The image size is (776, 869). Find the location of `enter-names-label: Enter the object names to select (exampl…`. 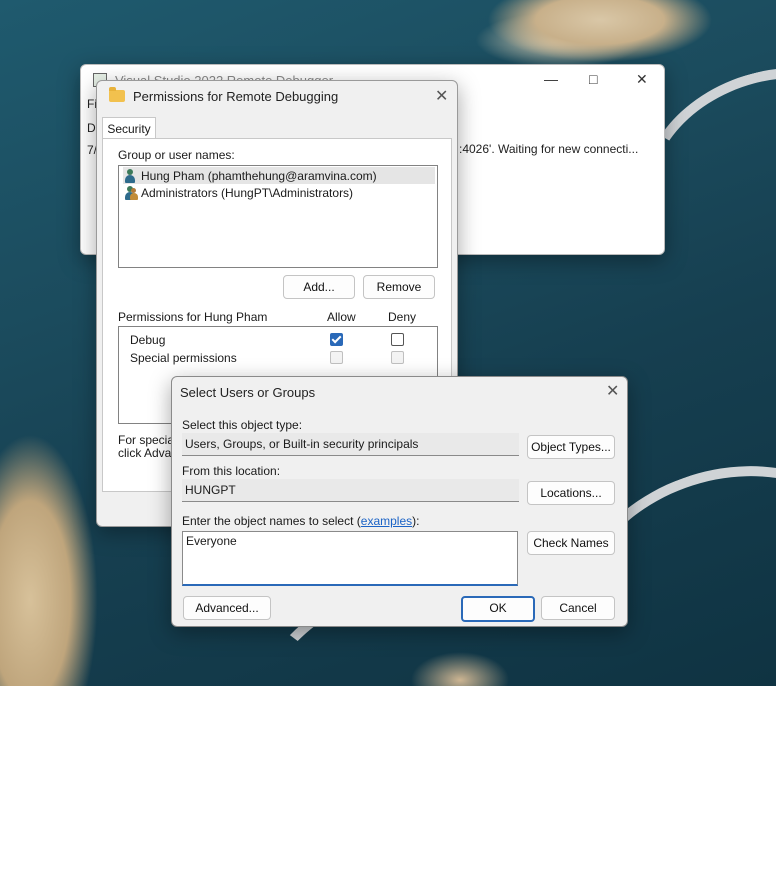

enter-names-label: Enter the object names to select (exampl… is located at coordinates (300, 521).